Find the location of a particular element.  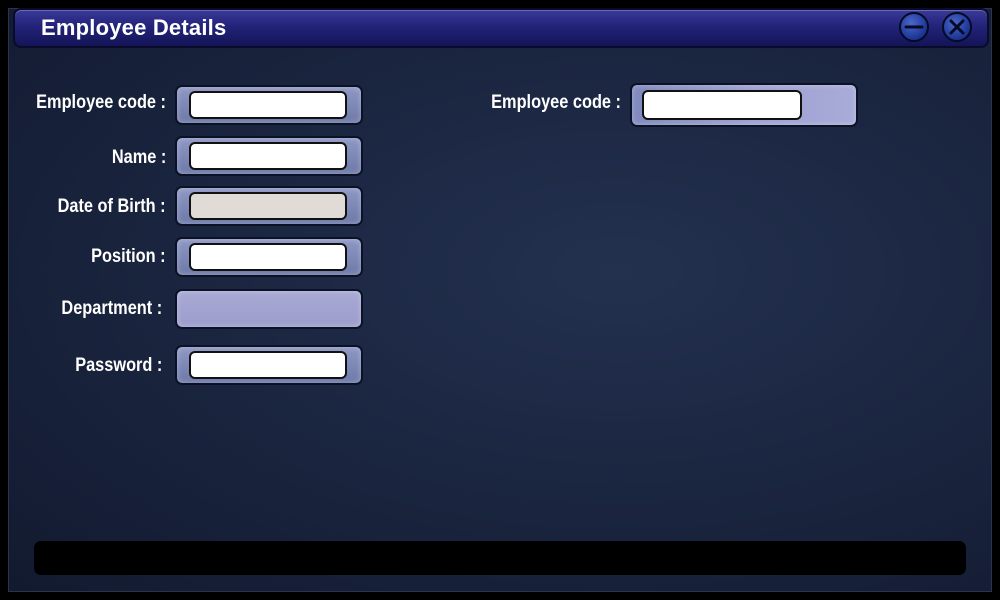

employee-code-field is located at coordinates (269, 105).